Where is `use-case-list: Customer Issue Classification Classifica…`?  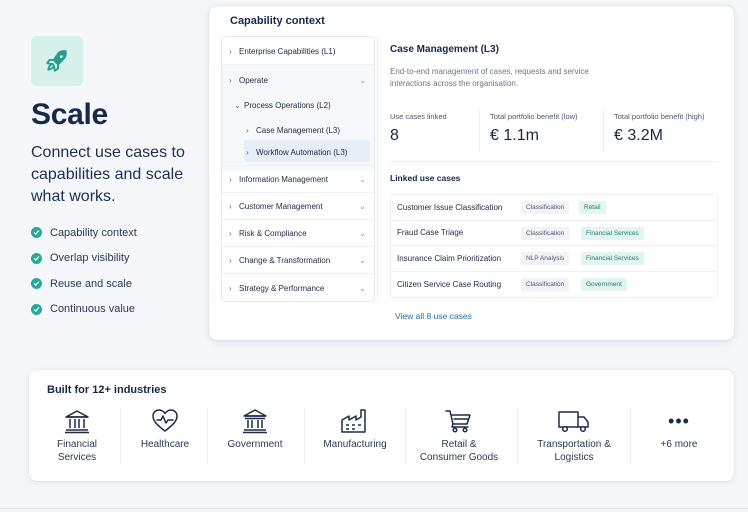 use-case-list: Customer Issue Classification Classifica… is located at coordinates (554, 246).